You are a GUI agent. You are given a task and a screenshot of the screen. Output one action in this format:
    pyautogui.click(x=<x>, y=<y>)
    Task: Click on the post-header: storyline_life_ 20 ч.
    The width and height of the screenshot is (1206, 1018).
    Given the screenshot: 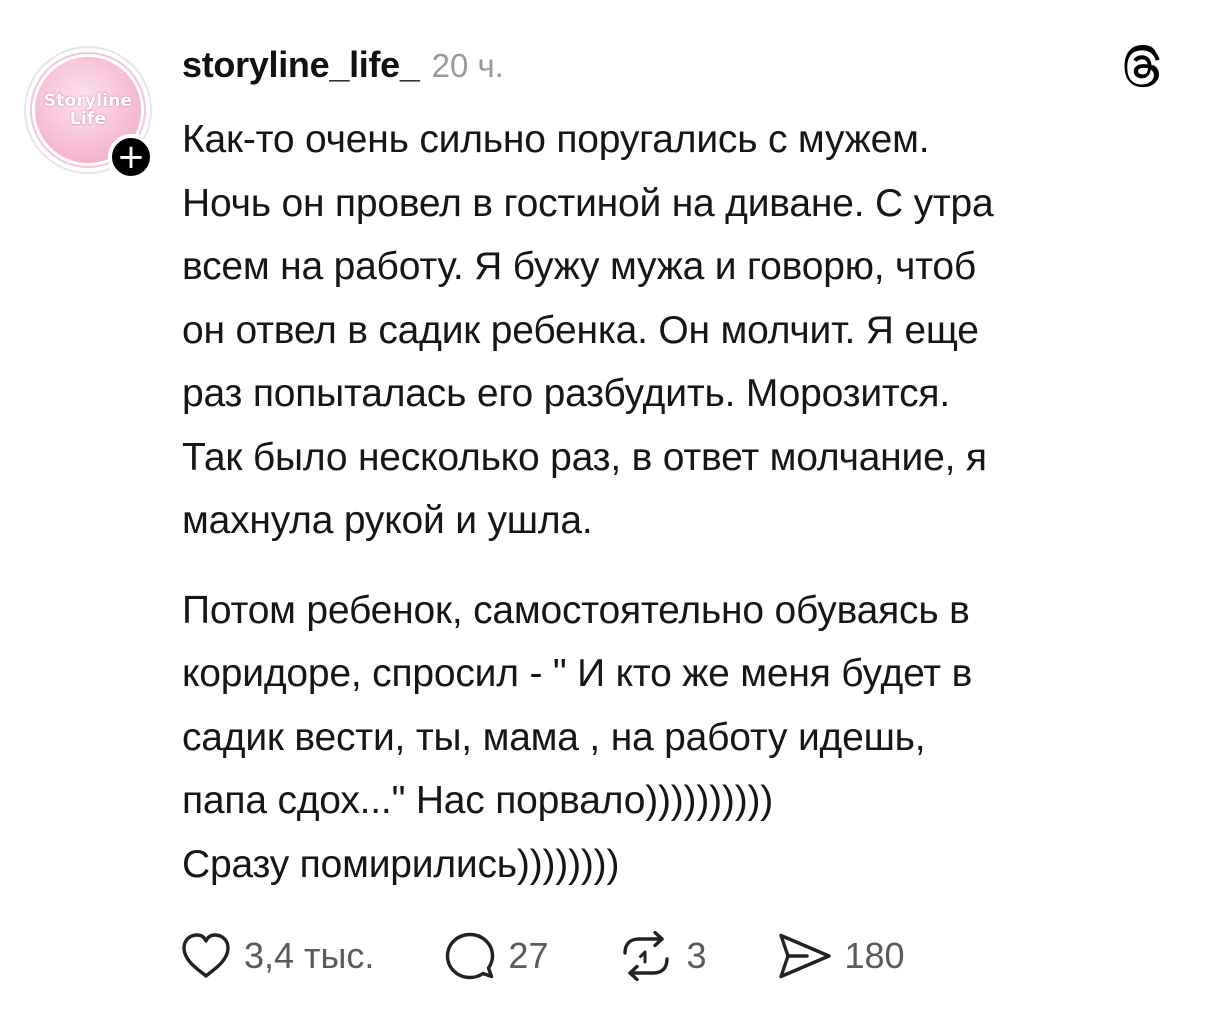 What is the action you would take?
    pyautogui.click(x=343, y=67)
    